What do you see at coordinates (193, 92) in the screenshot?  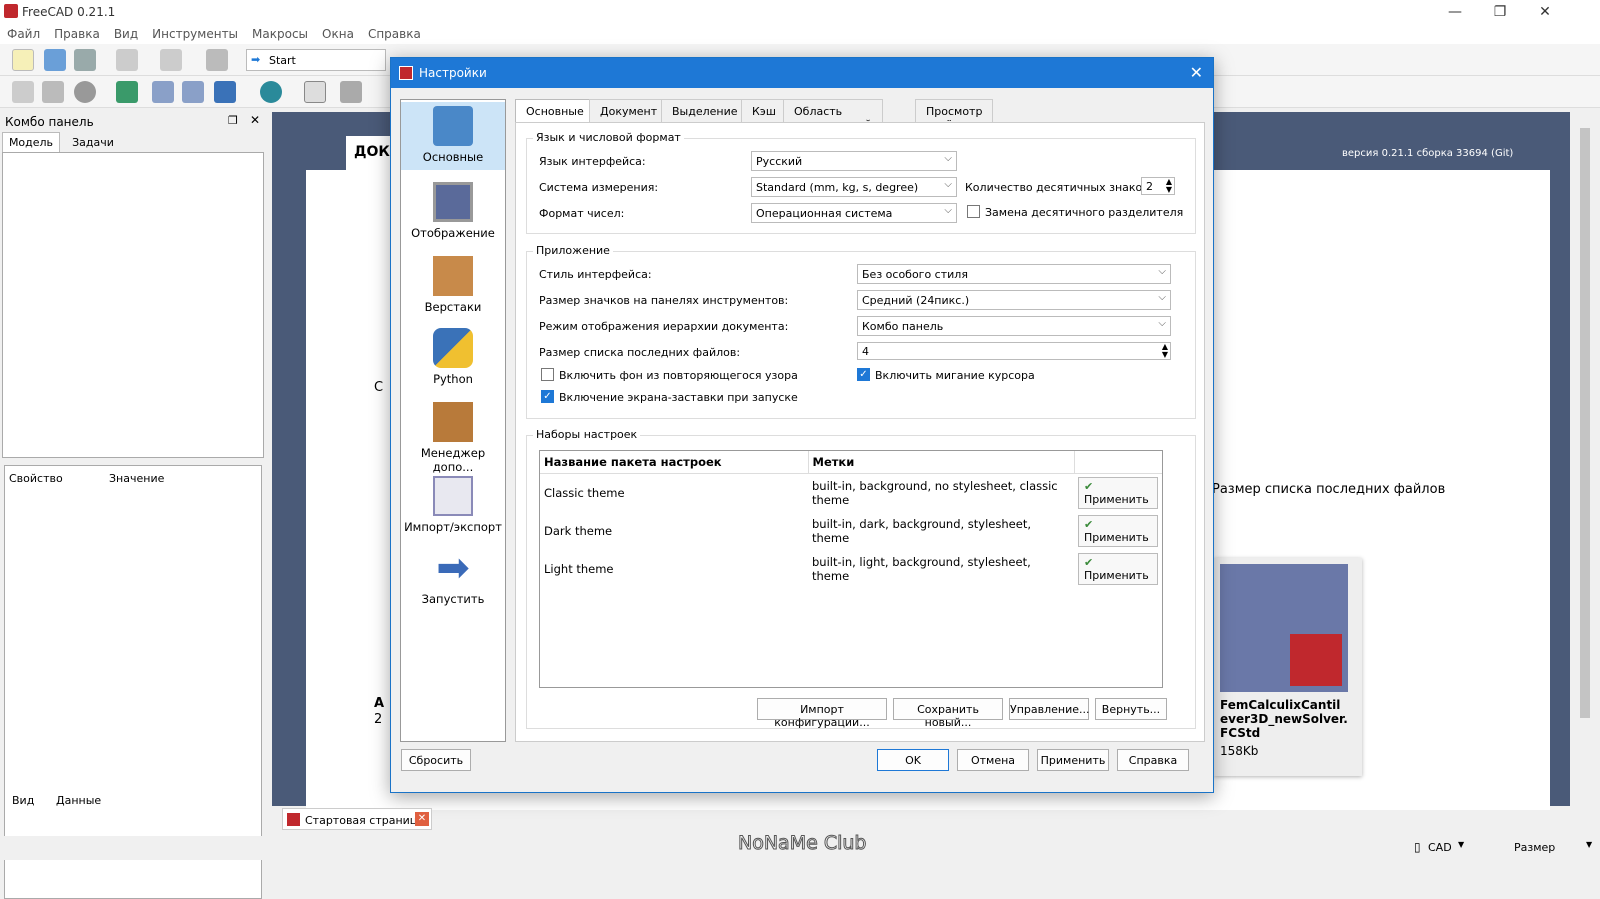 I see `forward-arrow-icon` at bounding box center [193, 92].